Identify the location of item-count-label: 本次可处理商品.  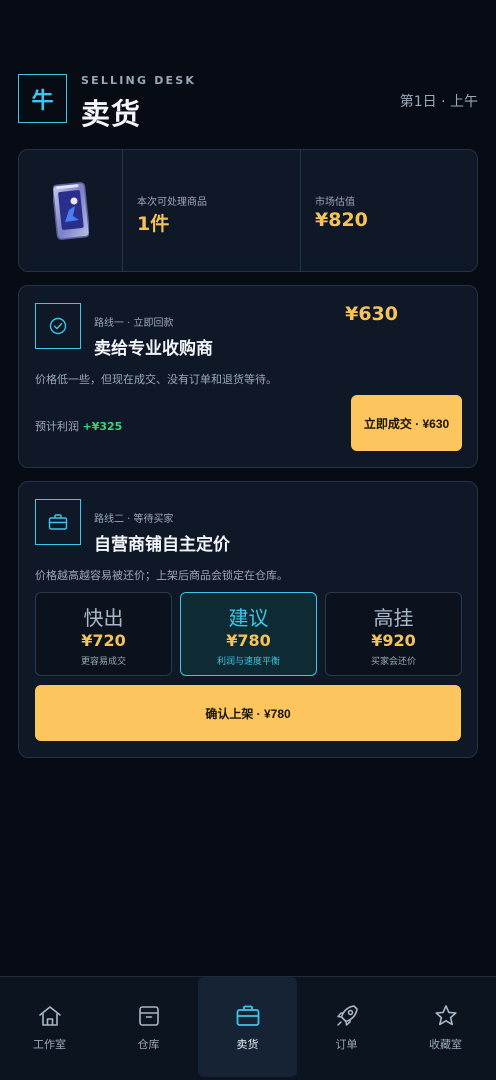
(172, 202).